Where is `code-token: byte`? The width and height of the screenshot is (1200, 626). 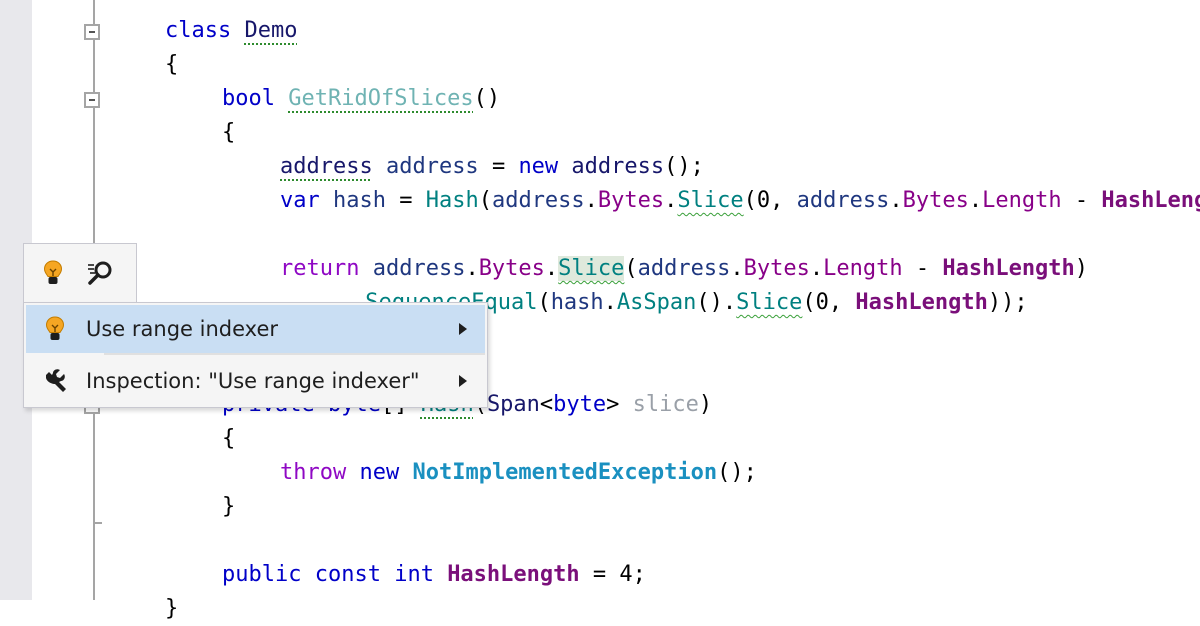
code-token: byte is located at coordinates (580, 404).